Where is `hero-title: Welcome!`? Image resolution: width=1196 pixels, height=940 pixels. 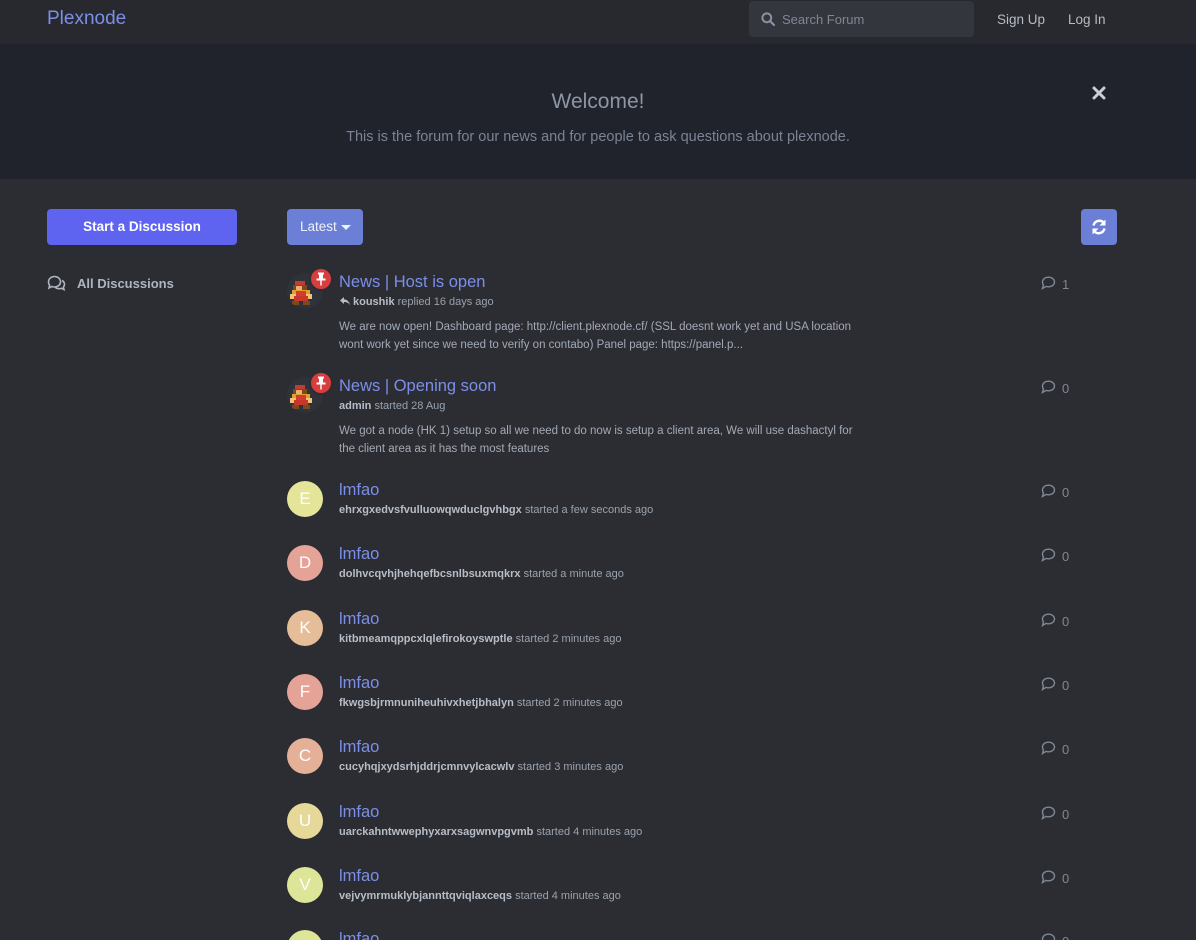
hero-title: Welcome! is located at coordinates (598, 101).